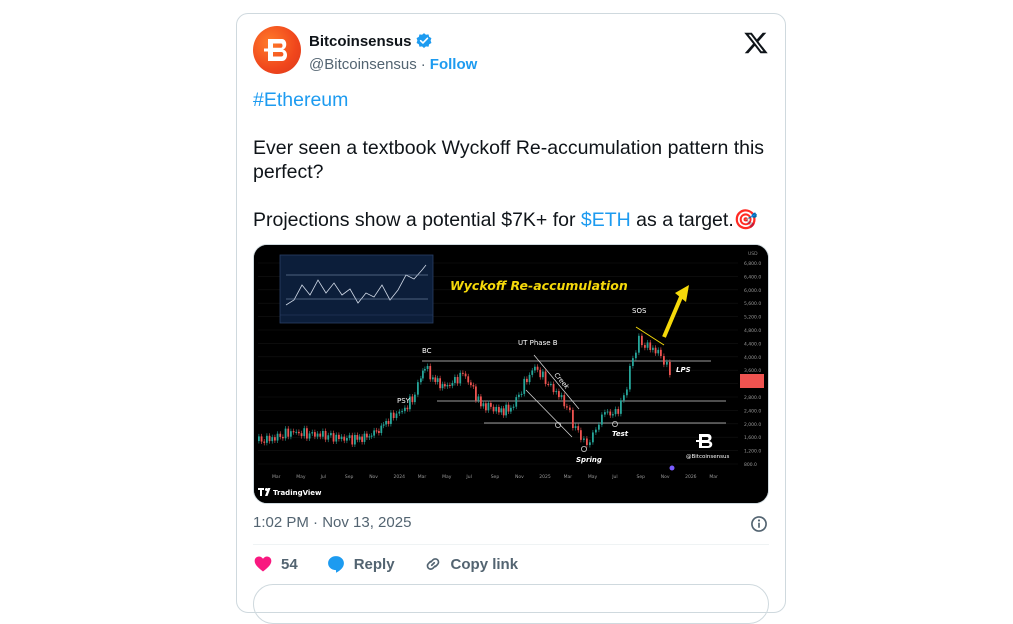 This screenshot has width=1013, height=624. What do you see at coordinates (756, 43) in the screenshot?
I see `x-logo-icon` at bounding box center [756, 43].